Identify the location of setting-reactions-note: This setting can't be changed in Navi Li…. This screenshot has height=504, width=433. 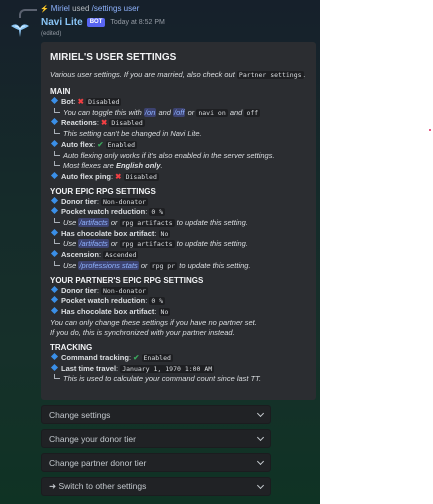
(178, 134).